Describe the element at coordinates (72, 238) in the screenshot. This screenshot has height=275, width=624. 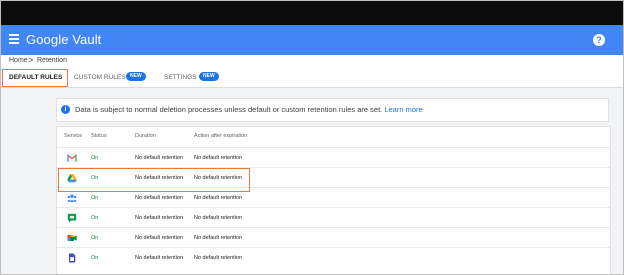
I see `meet-icon` at that location.